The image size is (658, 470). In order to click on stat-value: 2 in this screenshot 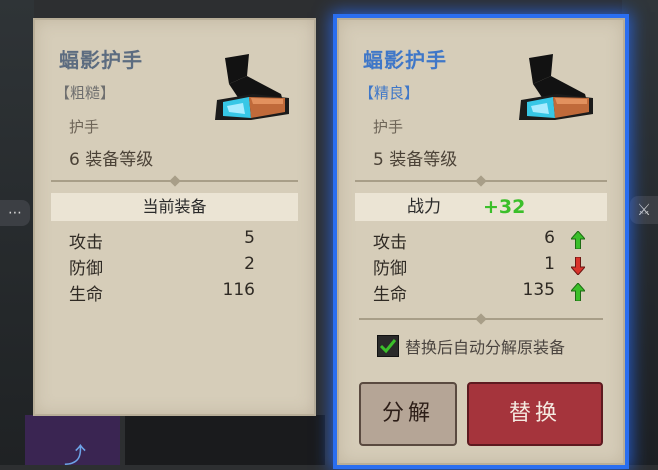, I will do `click(249, 264)`.